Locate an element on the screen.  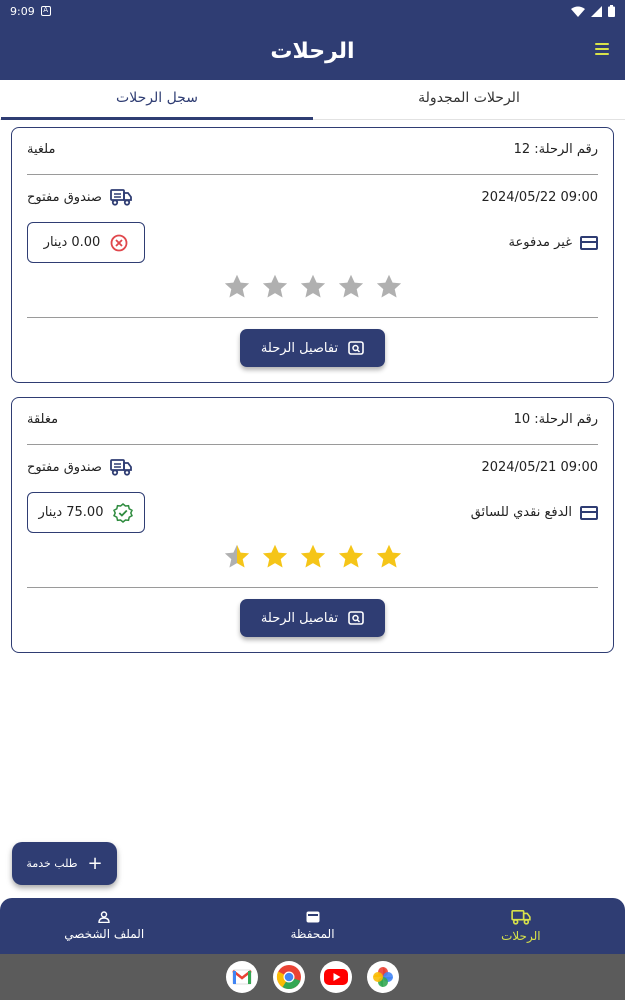
wifi-icon is located at coordinates (578, 11).